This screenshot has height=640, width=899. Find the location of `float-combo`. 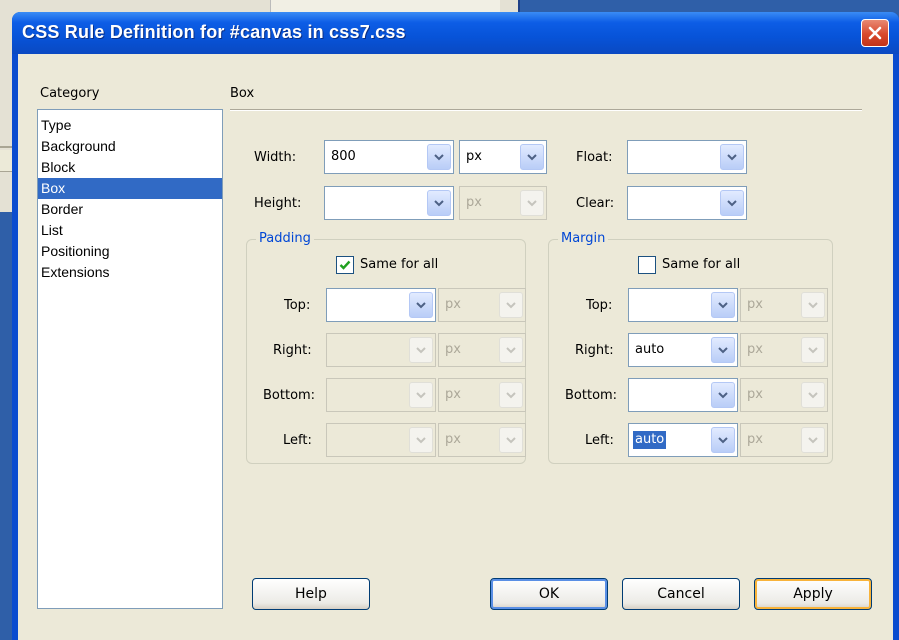

float-combo is located at coordinates (687, 157).